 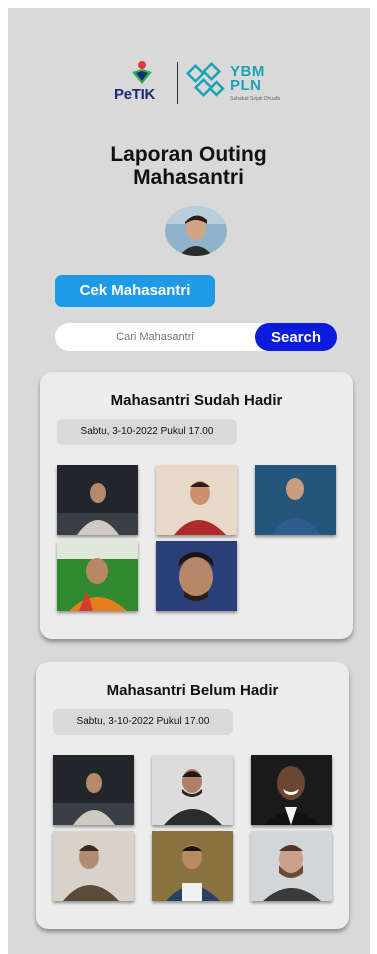 I want to click on logo-bar: PeTIK YBM PLN Sahabat Sejati Dhuafa, so click(x=197, y=83).